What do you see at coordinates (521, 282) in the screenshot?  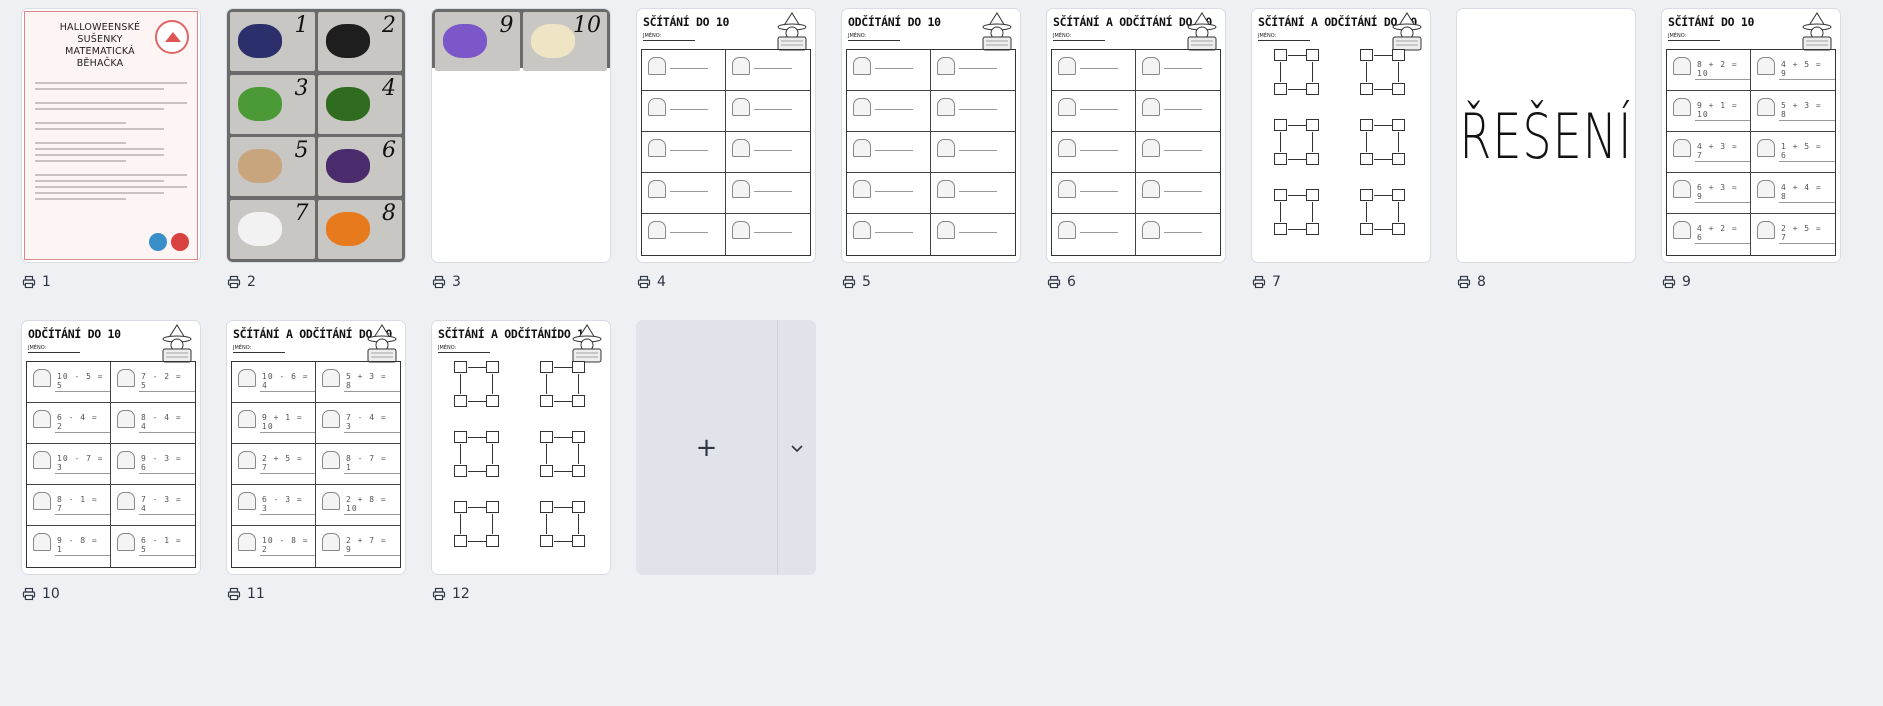 I see `page-label: 3` at bounding box center [521, 282].